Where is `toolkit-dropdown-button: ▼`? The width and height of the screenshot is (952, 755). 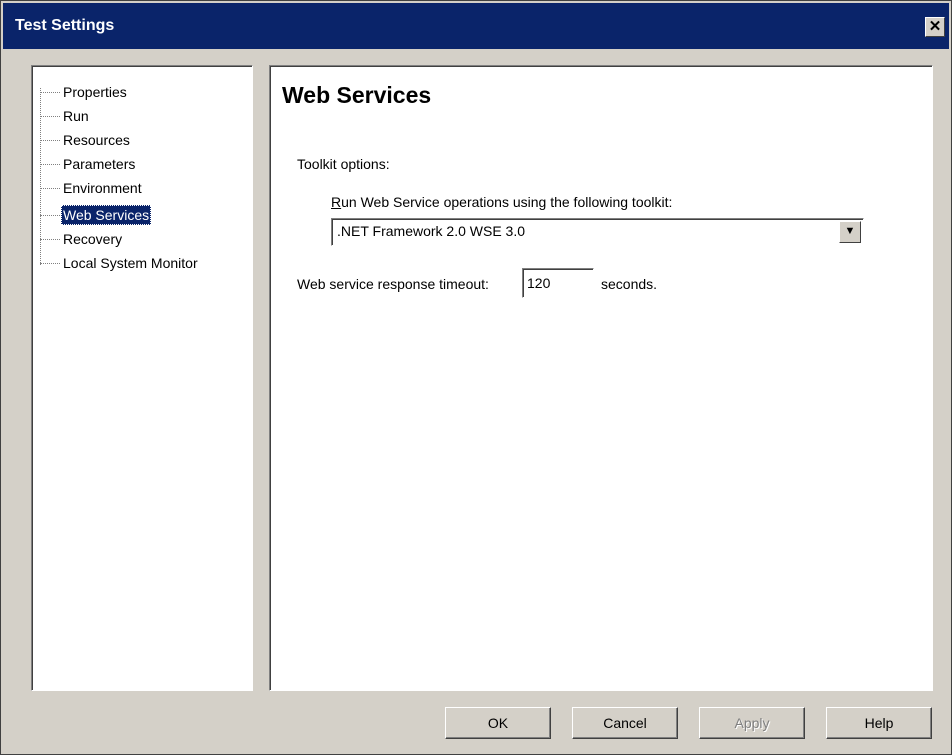
toolkit-dropdown-button: ▼ is located at coordinates (850, 232).